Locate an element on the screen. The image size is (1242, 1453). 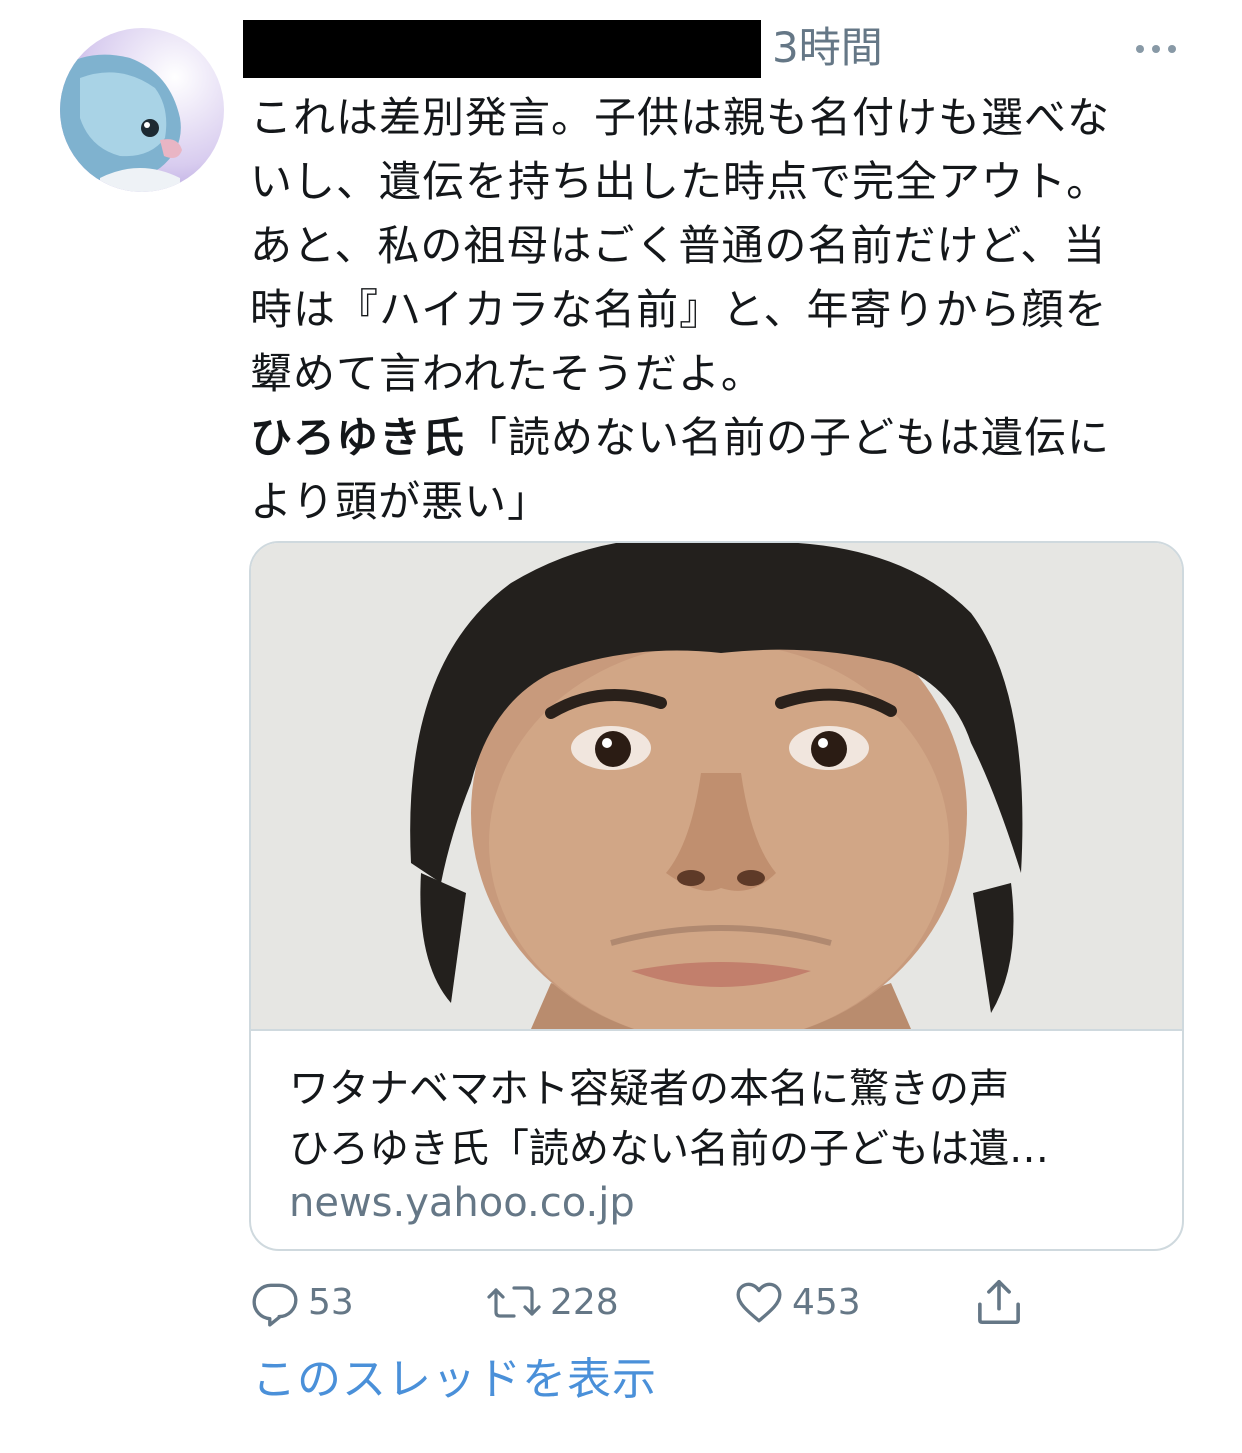
tweet-actions: 53 228 453 is located at coordinates (700, 1302).